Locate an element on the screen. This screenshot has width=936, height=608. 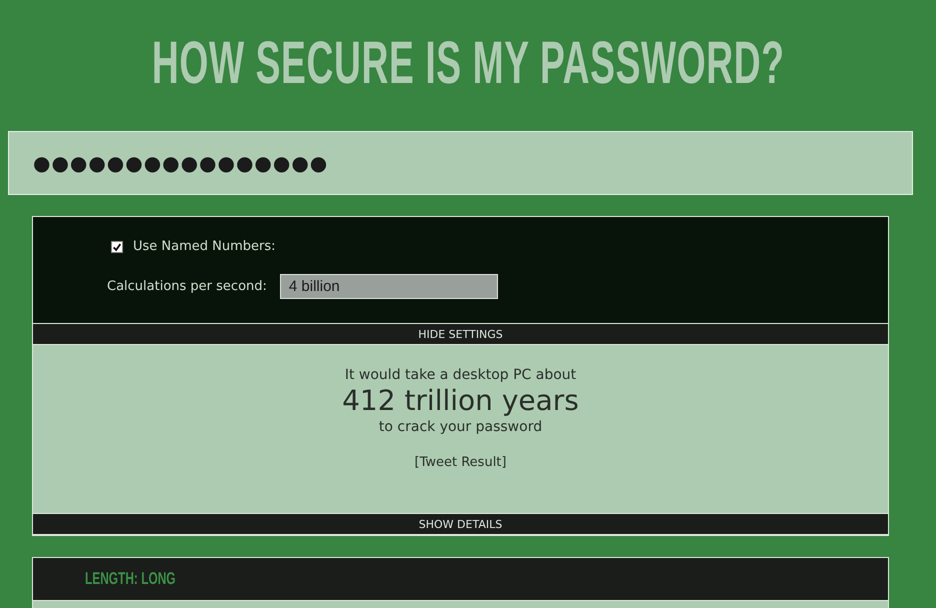
page-title: HOW SECURE IS MY PASSWORD? is located at coordinates (468, 62).